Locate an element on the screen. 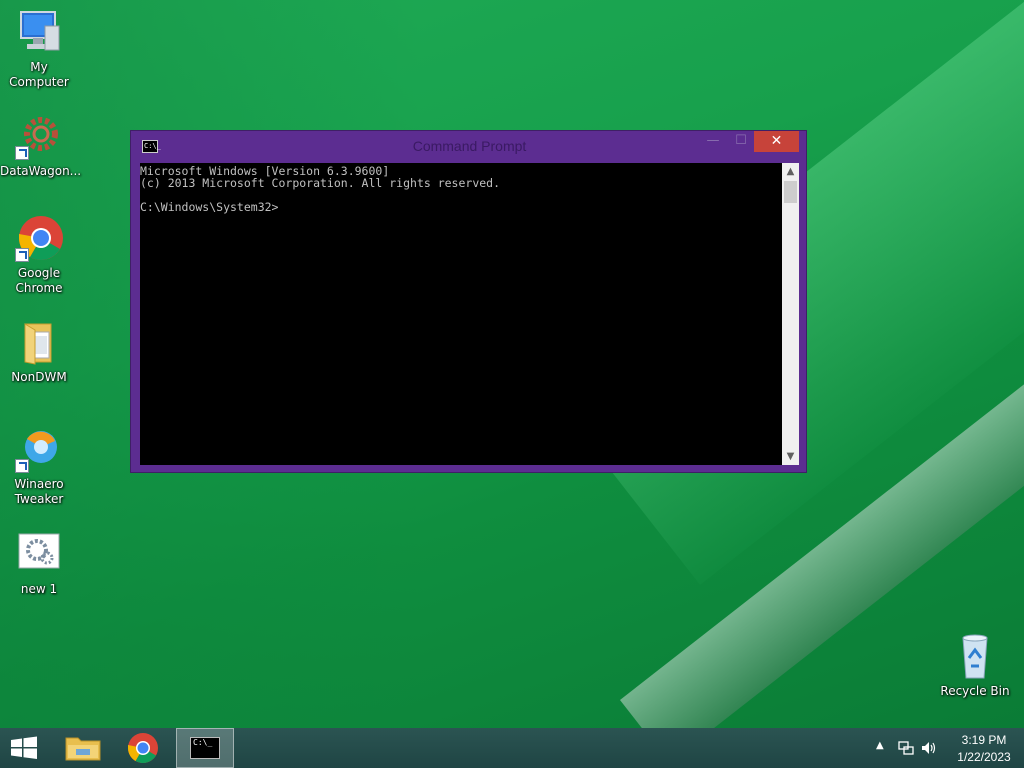  show-hidden-icons-icon: ▲ is located at coordinates (880, 745).